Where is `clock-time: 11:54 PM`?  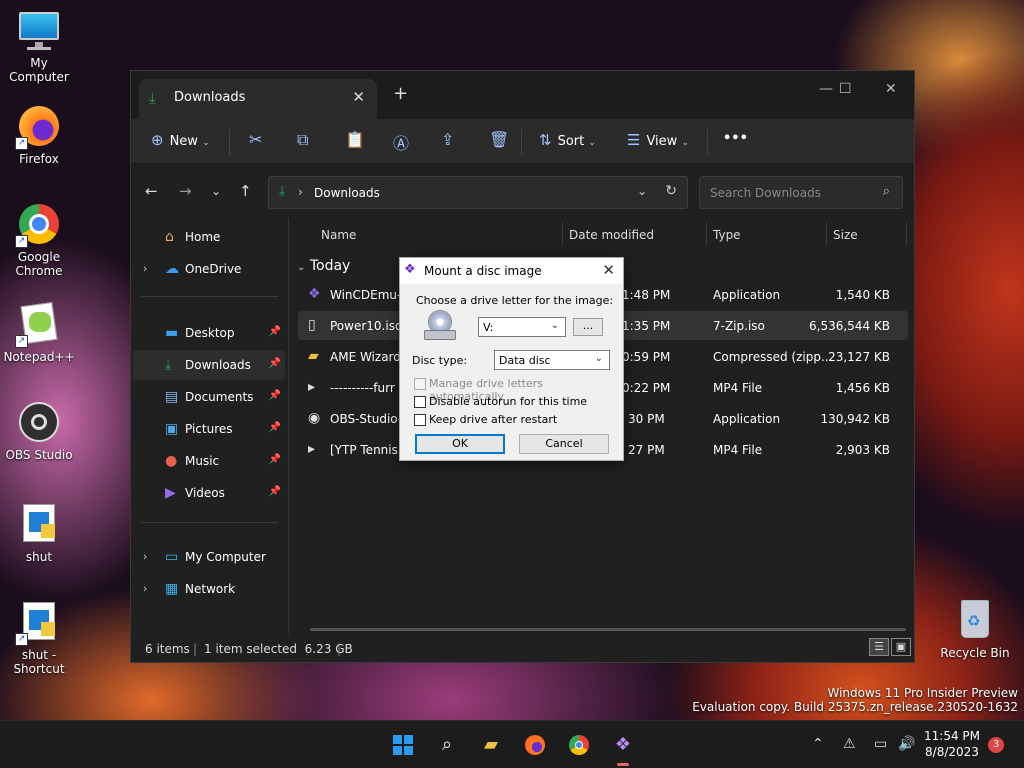 clock-time: 11:54 PM is located at coordinates (952, 736).